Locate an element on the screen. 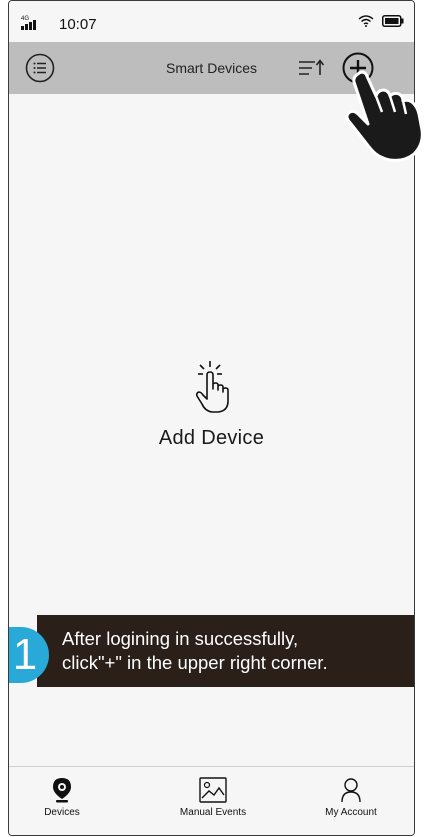 The image size is (425, 837). camera-pin-icon is located at coordinates (62, 790).